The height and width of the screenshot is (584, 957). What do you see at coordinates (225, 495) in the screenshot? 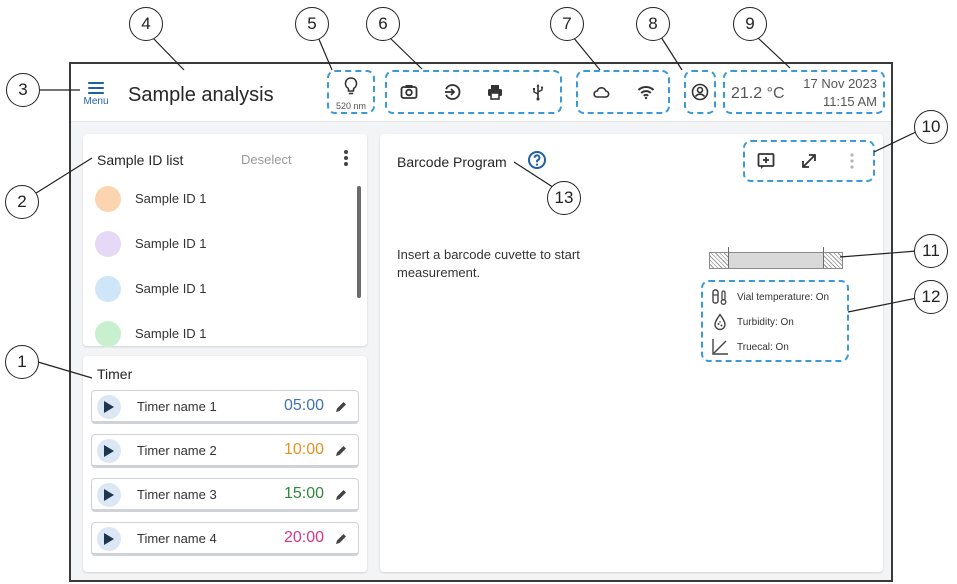
I see `timer-row: Timer name 3 15:00` at bounding box center [225, 495].